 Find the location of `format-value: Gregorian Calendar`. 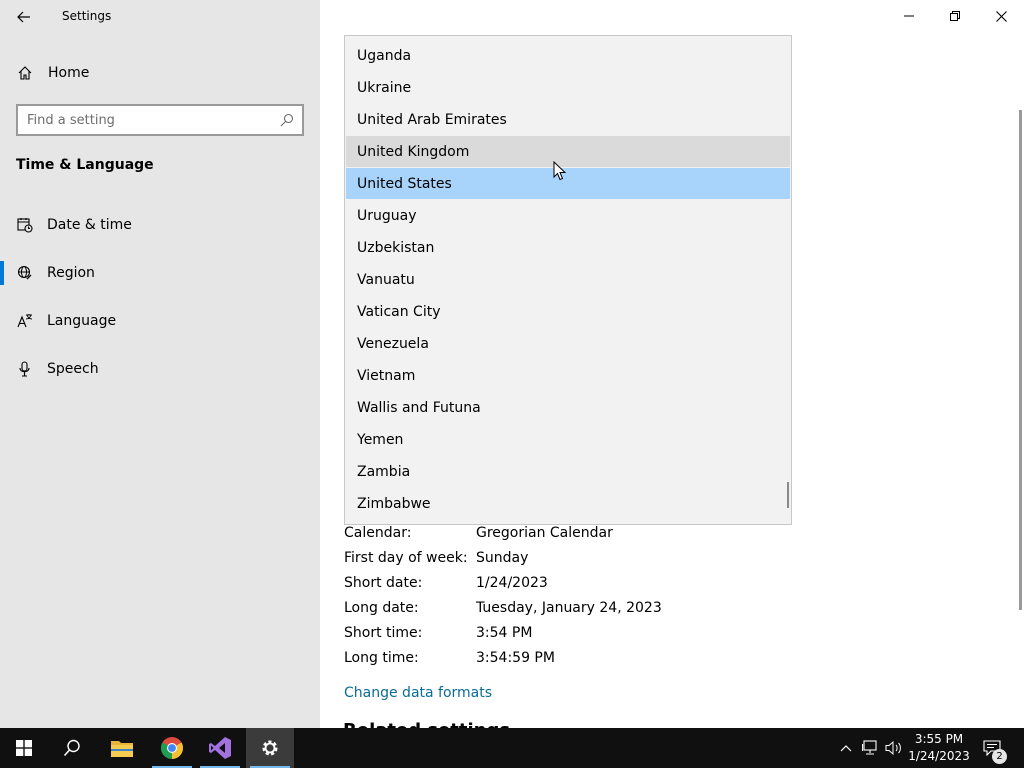

format-value: Gregorian Calendar is located at coordinates (544, 533).